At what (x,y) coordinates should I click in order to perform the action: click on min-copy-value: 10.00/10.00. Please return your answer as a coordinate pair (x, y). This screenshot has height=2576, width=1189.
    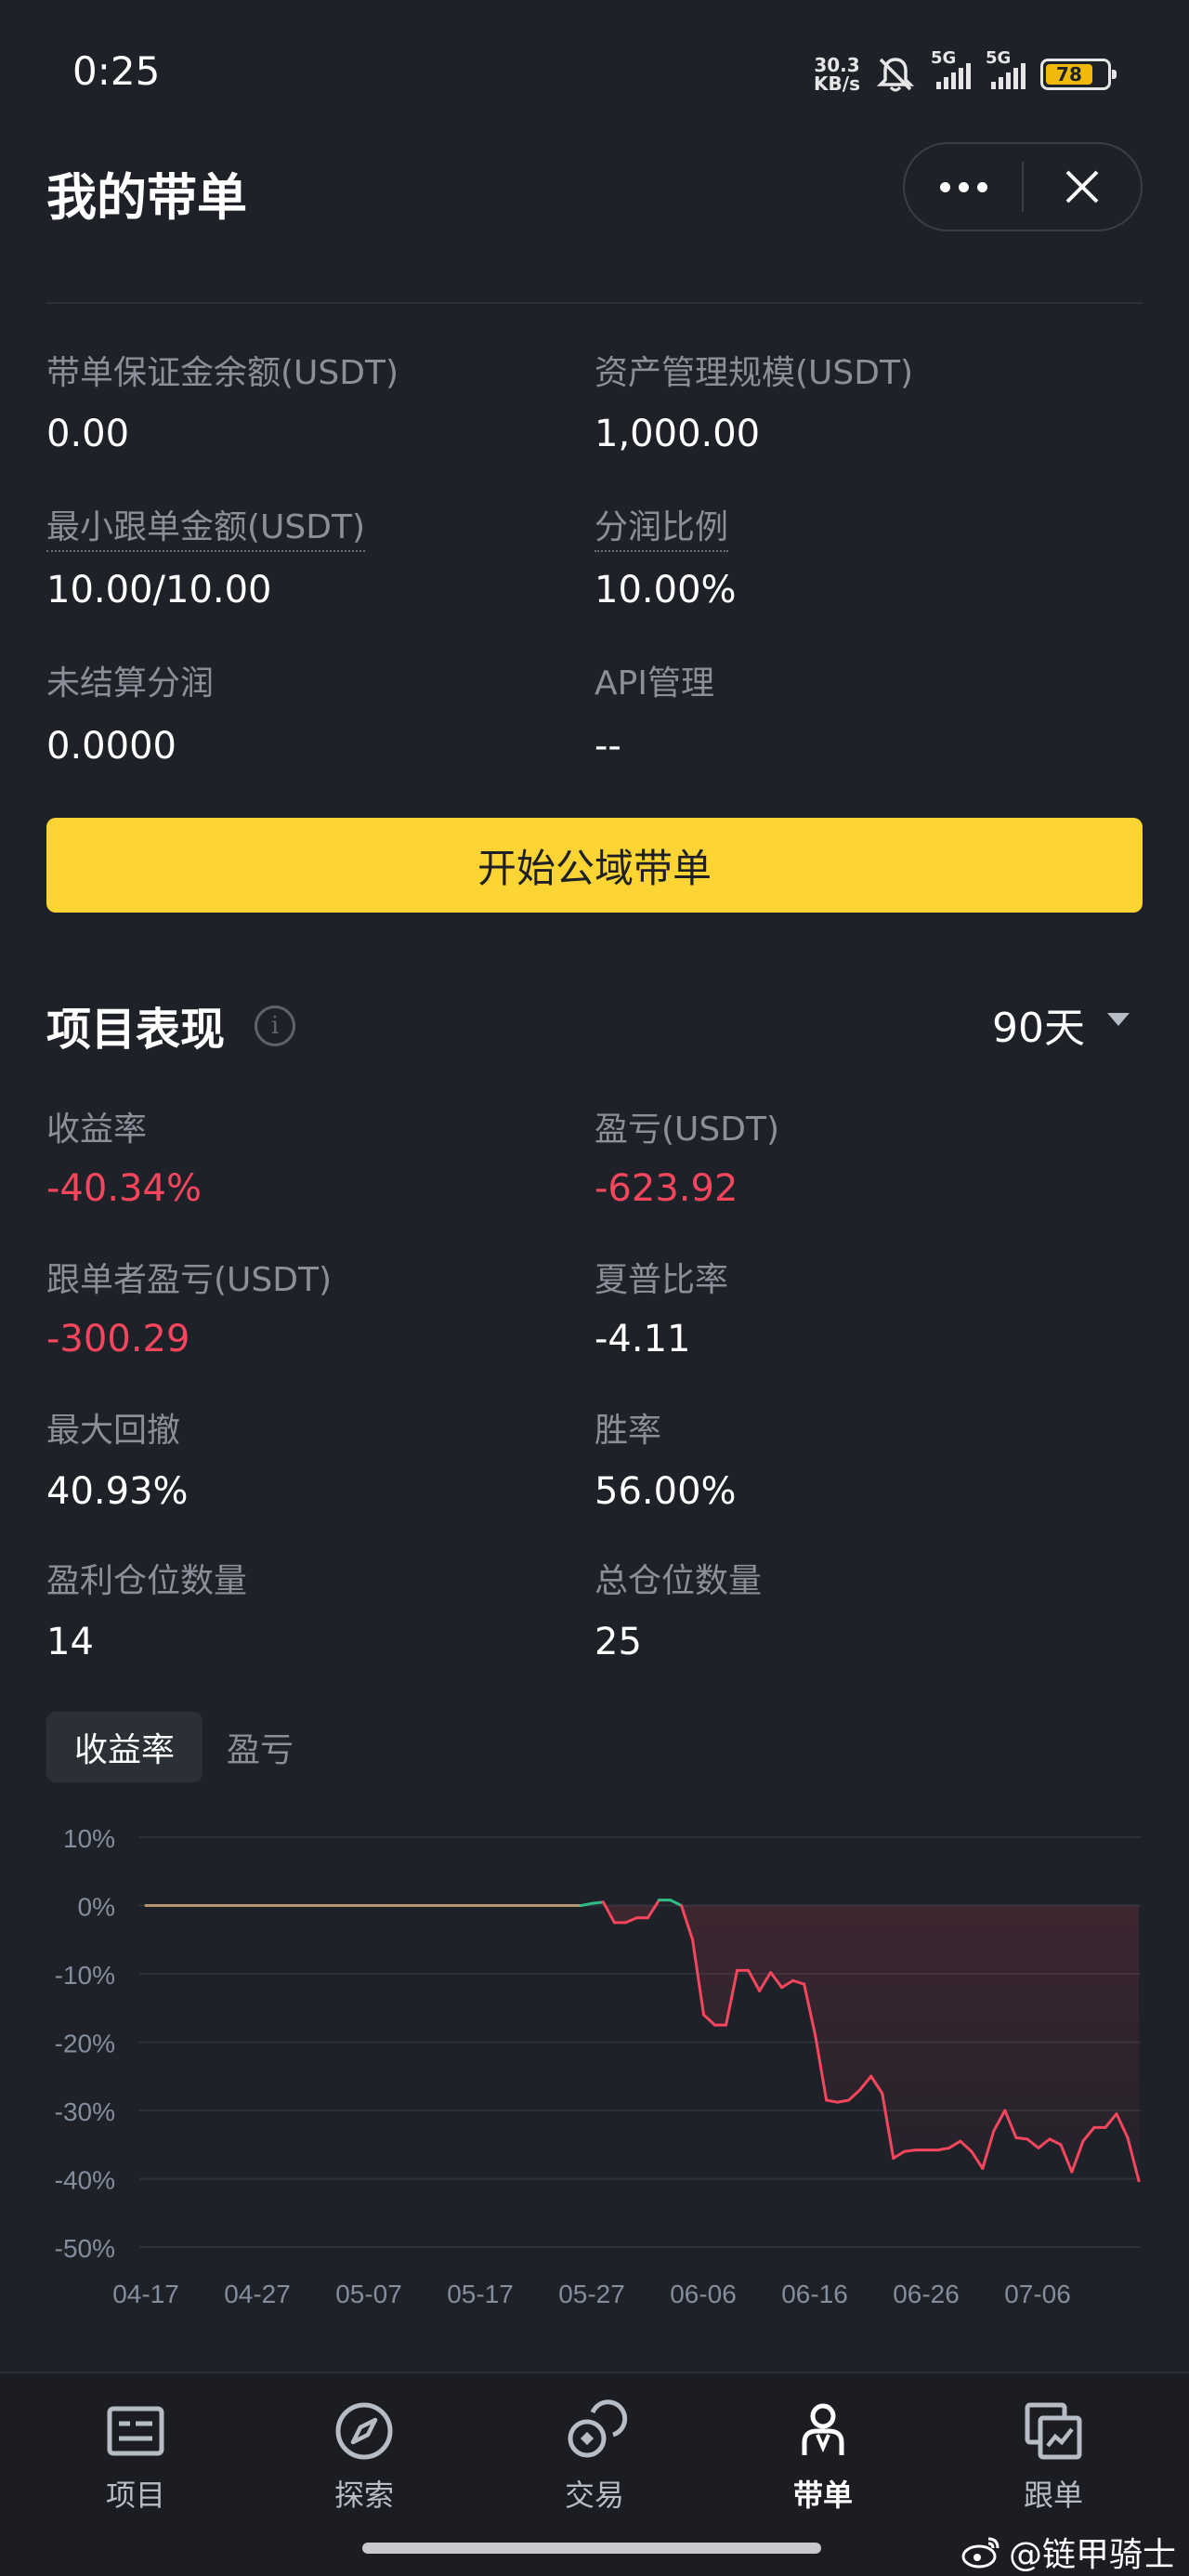
    Looking at the image, I should click on (159, 590).